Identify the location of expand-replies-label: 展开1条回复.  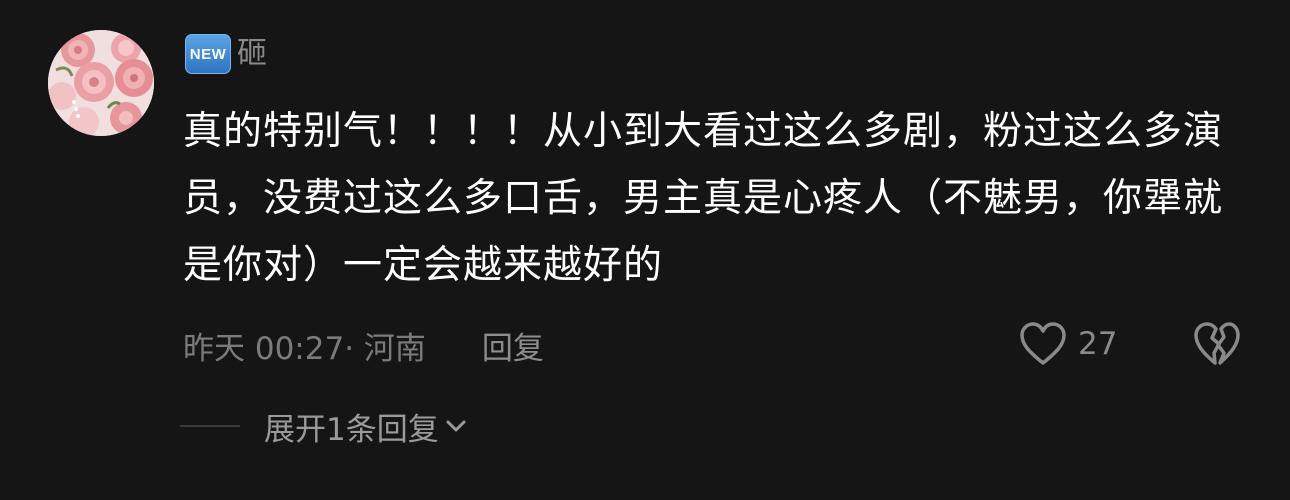
(351, 429).